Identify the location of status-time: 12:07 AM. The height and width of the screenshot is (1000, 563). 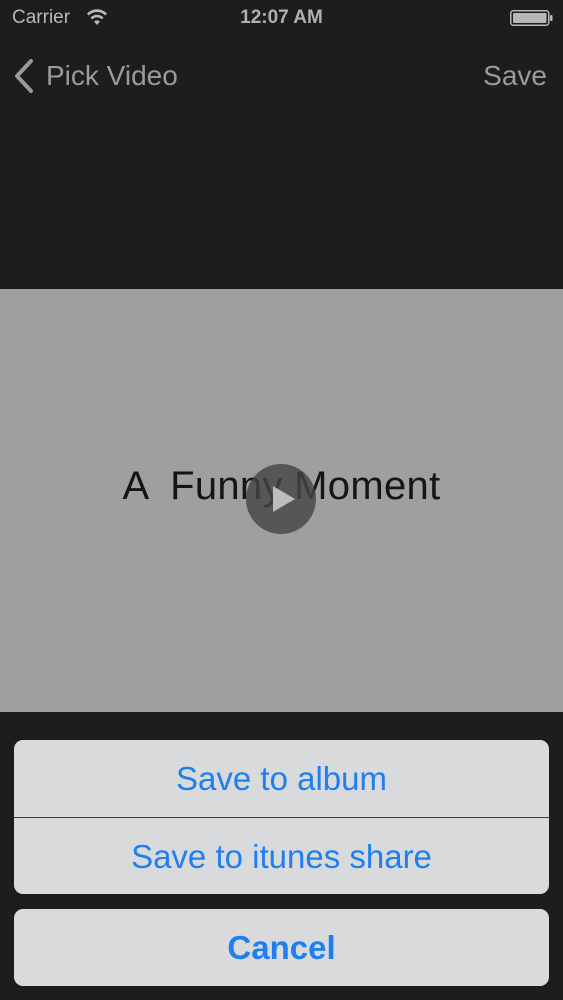
(281, 17).